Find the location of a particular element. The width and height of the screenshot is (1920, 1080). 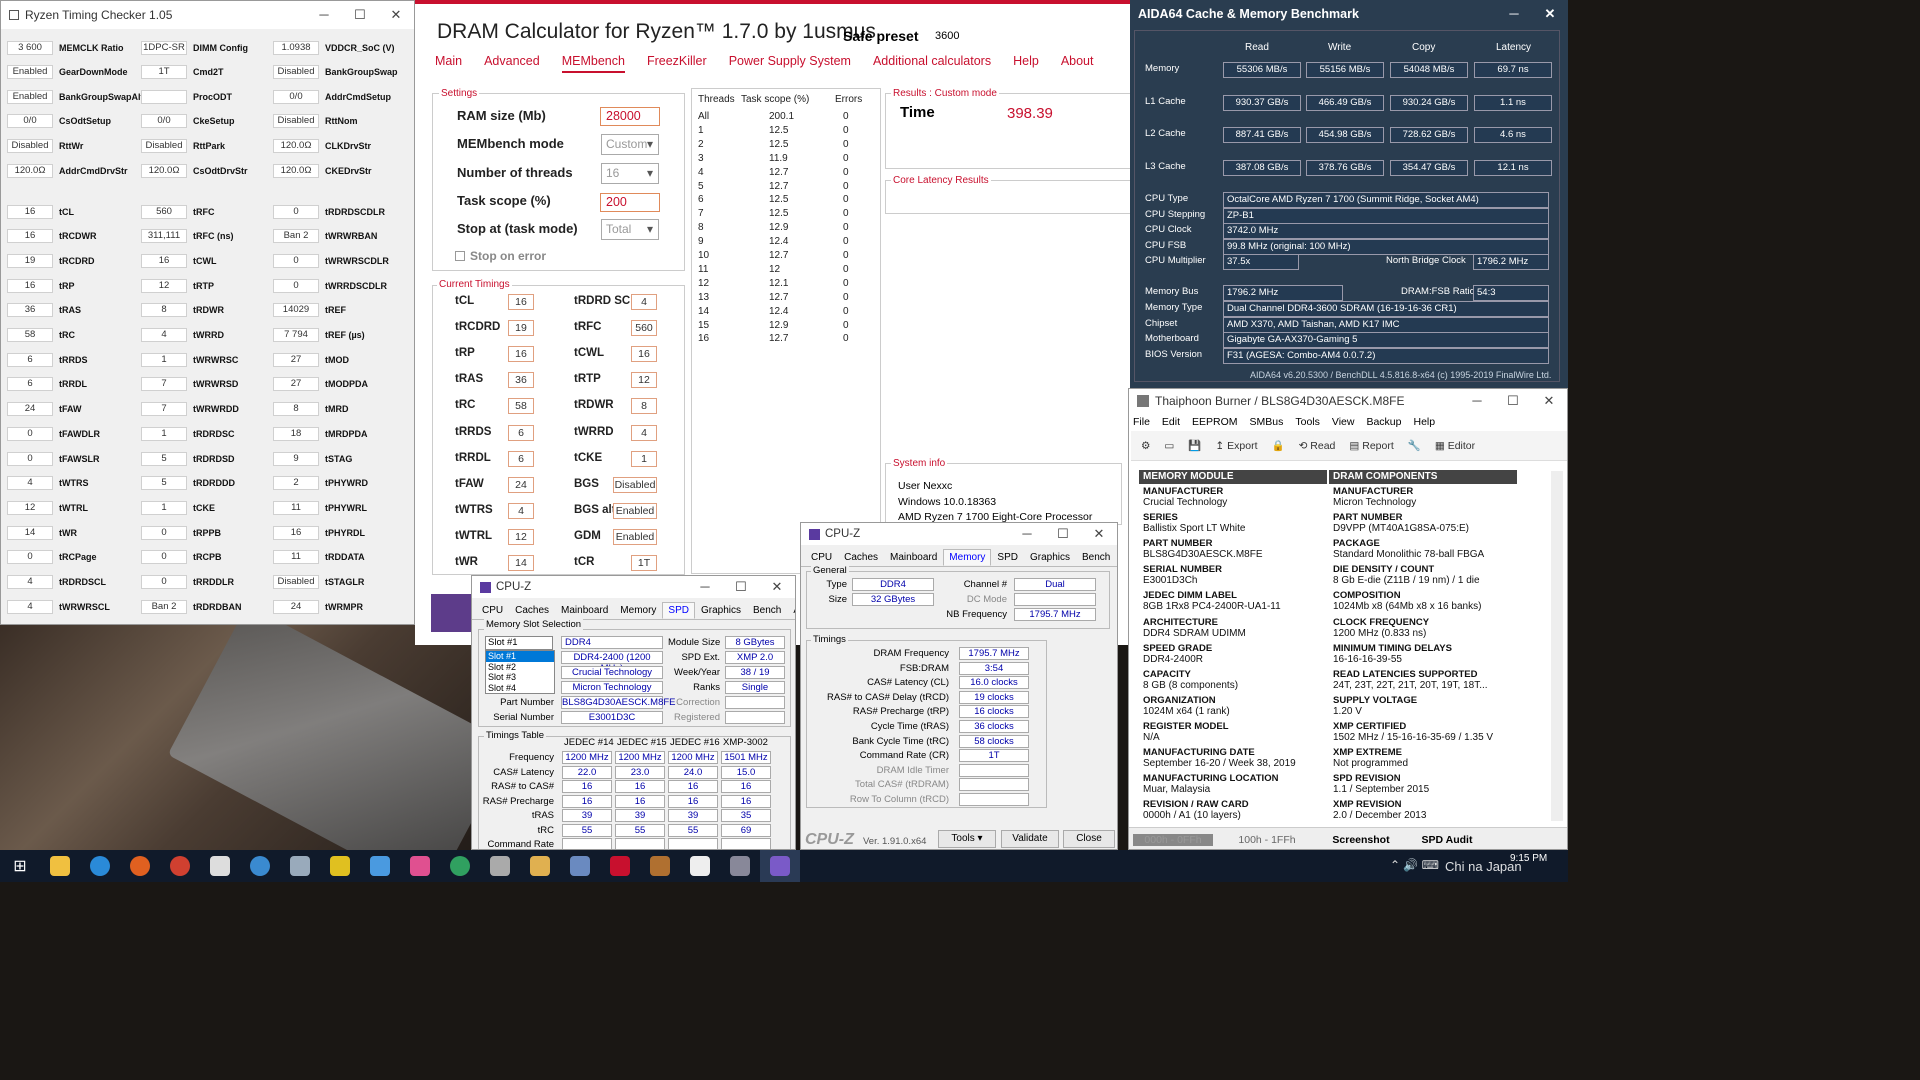

menu-item: SMBus is located at coordinates (1267, 422).